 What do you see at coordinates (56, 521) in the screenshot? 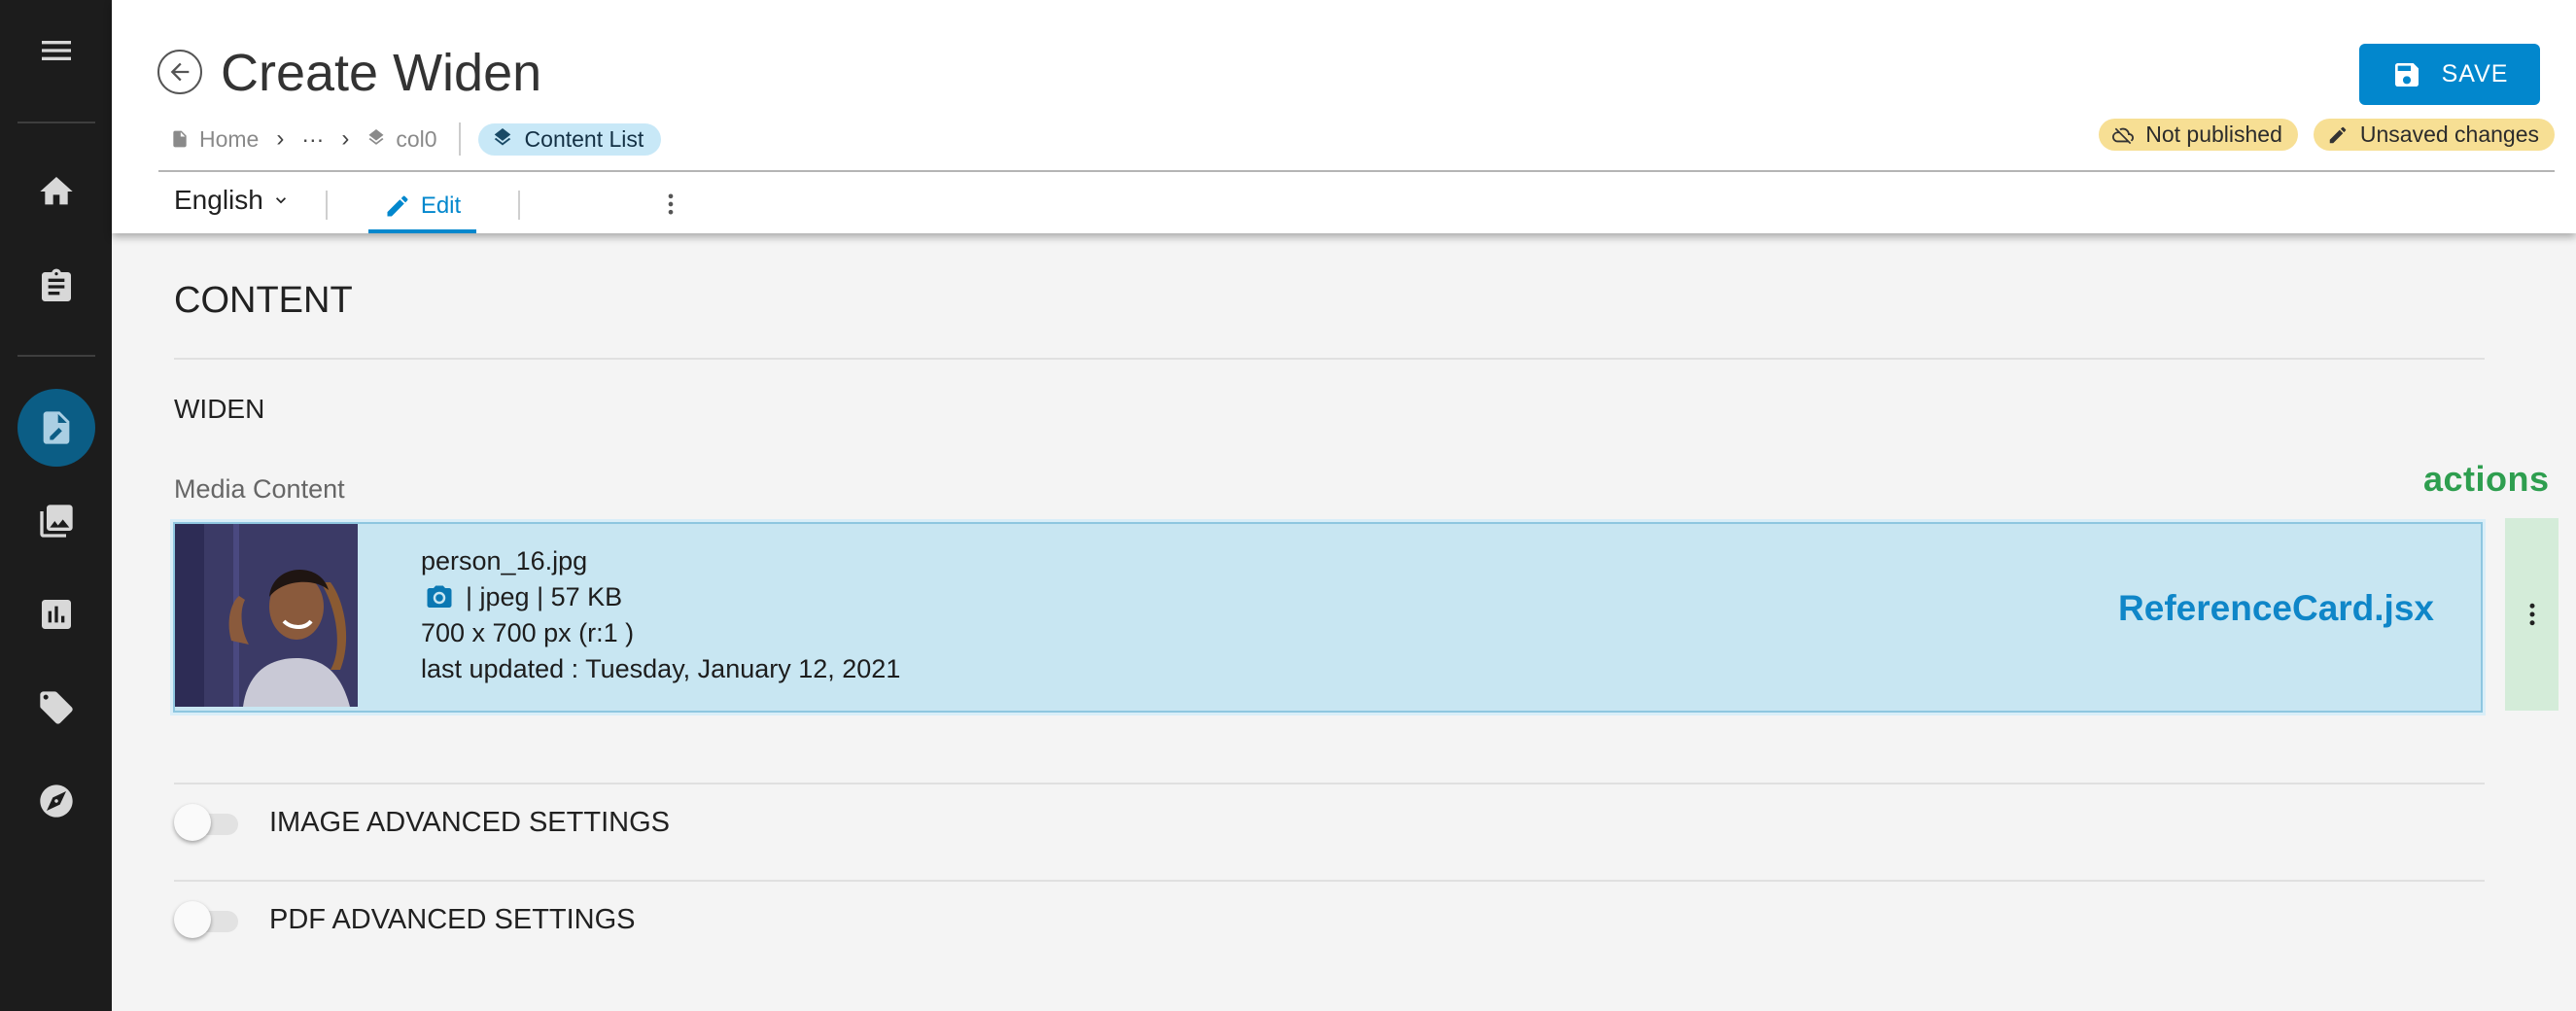
I see `images-icon` at bounding box center [56, 521].